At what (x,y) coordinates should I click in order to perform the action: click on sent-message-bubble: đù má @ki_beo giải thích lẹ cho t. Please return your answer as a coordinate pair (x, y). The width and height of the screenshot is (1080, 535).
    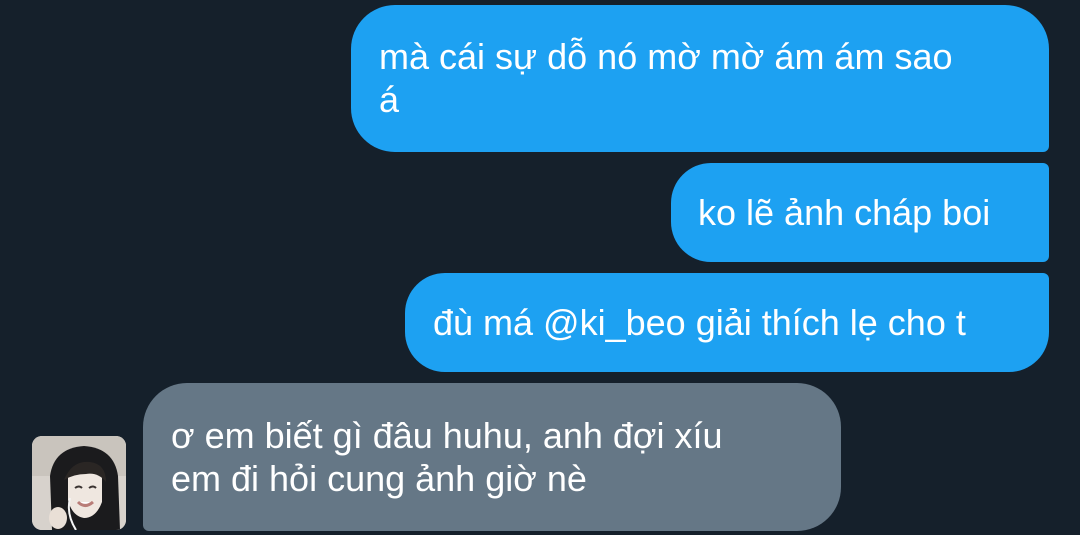
    Looking at the image, I should click on (727, 322).